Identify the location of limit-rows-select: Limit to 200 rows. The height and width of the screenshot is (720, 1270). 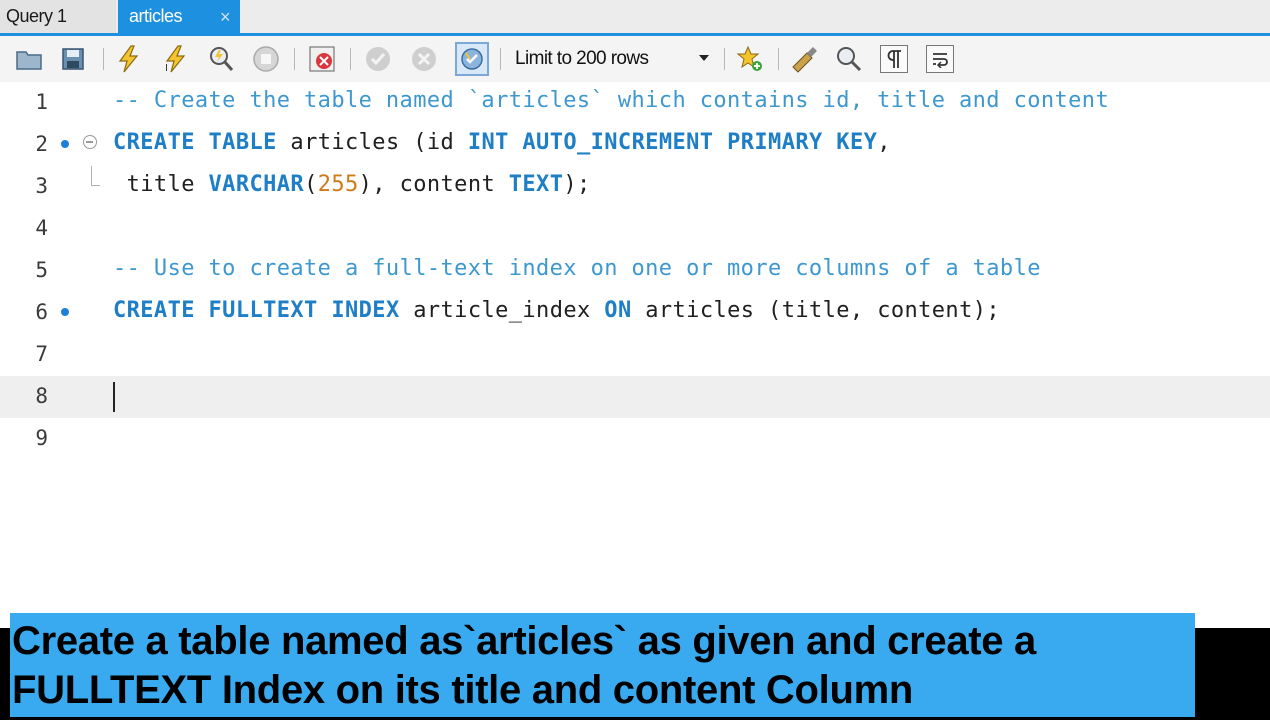
(611, 59).